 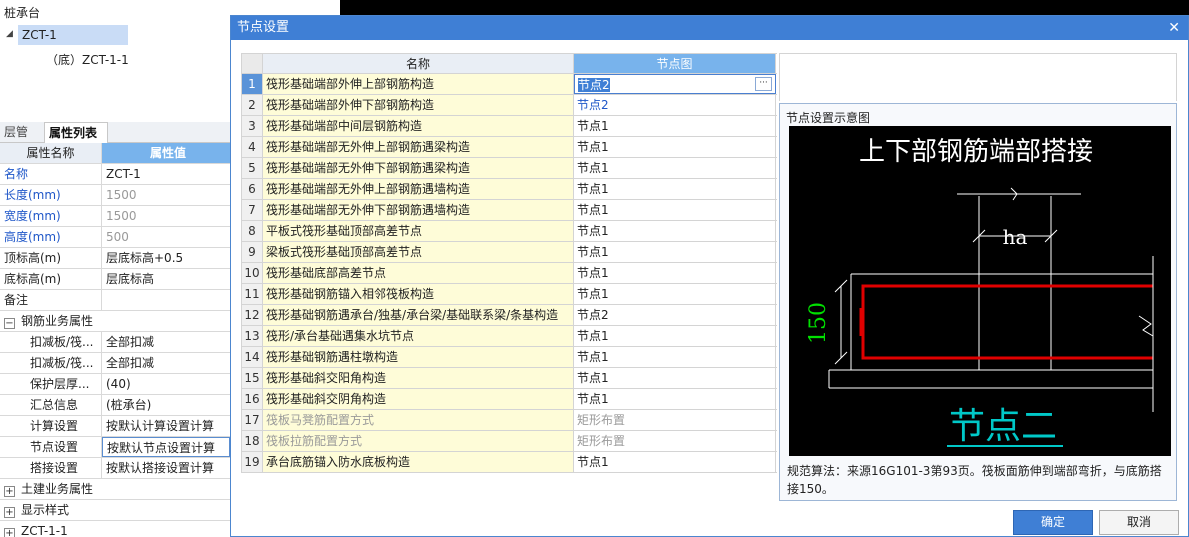 I want to click on grid-row: 11 筏形基础钢筋锚入相邻筏板构造 节点1, so click(x=509, y=294).